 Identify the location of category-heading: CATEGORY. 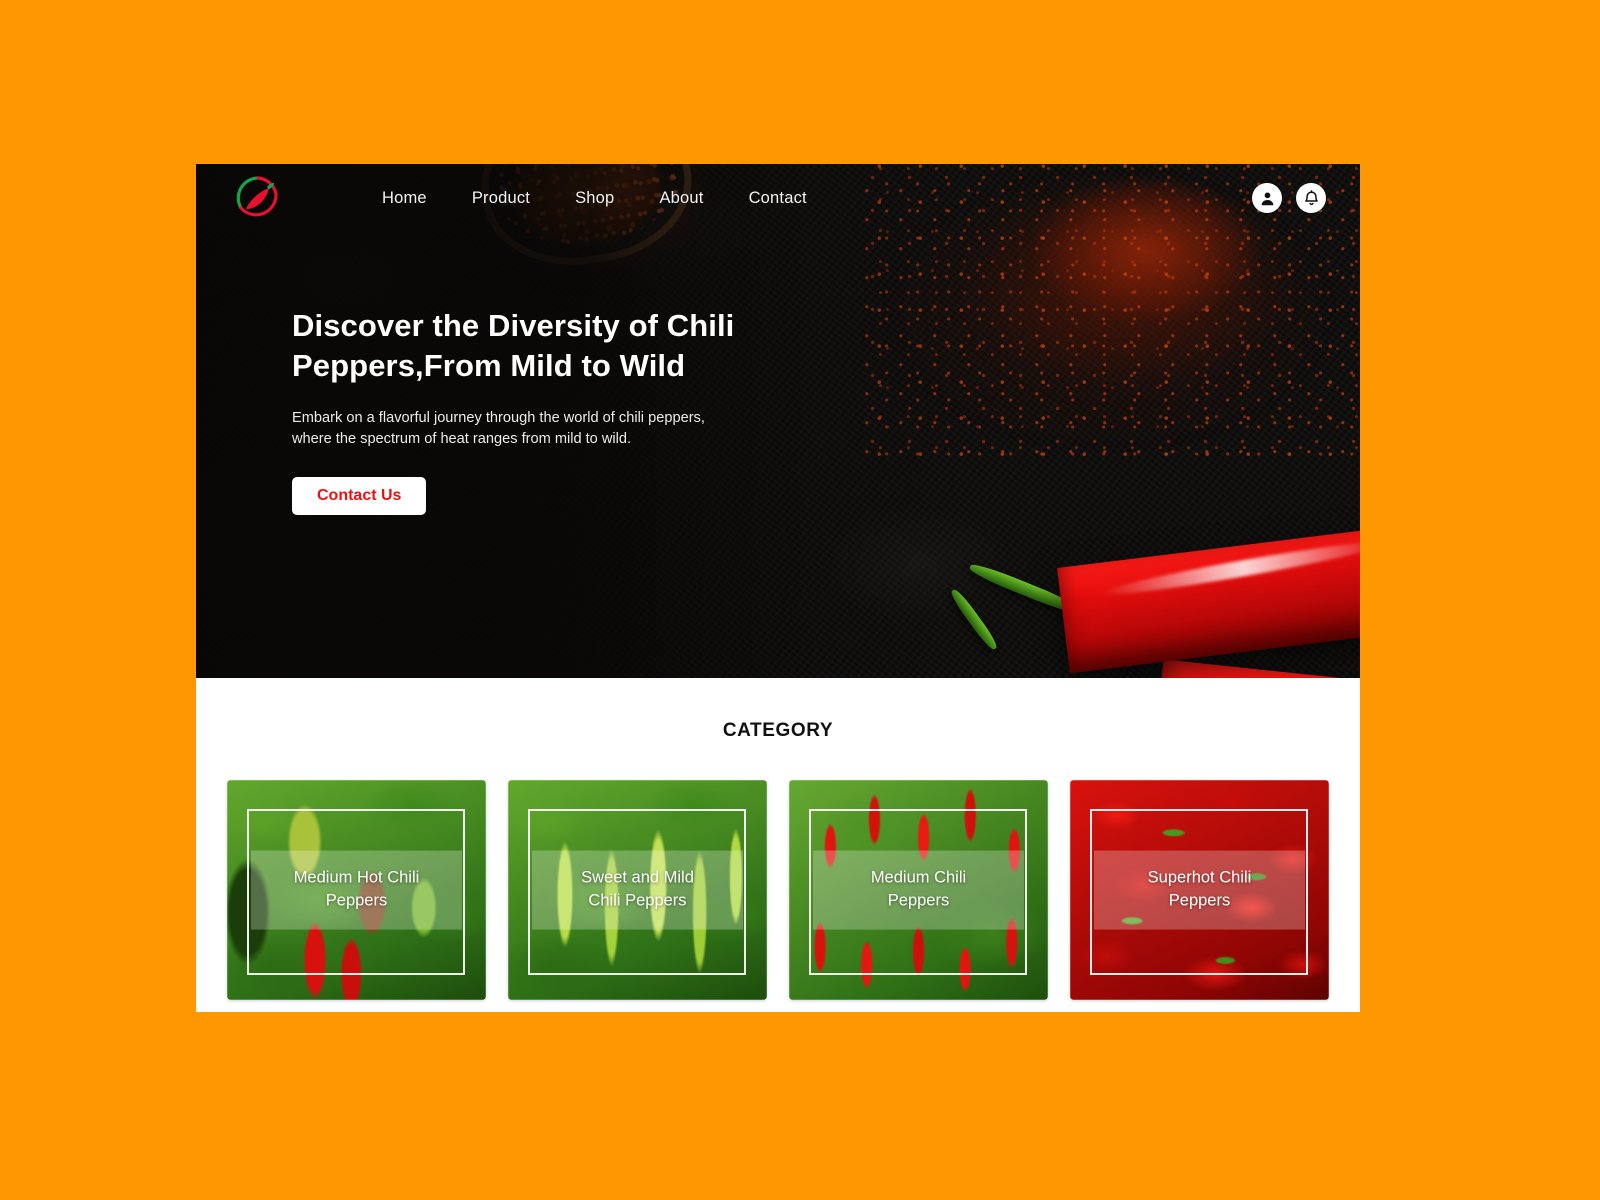
(778, 730).